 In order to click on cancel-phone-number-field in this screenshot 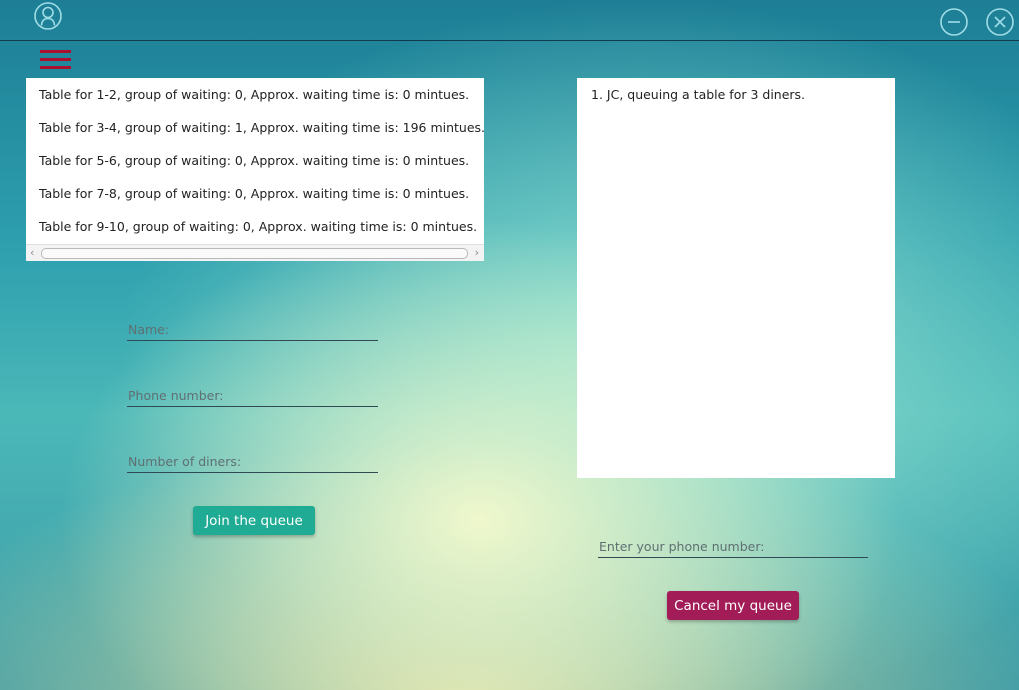, I will do `click(733, 546)`.